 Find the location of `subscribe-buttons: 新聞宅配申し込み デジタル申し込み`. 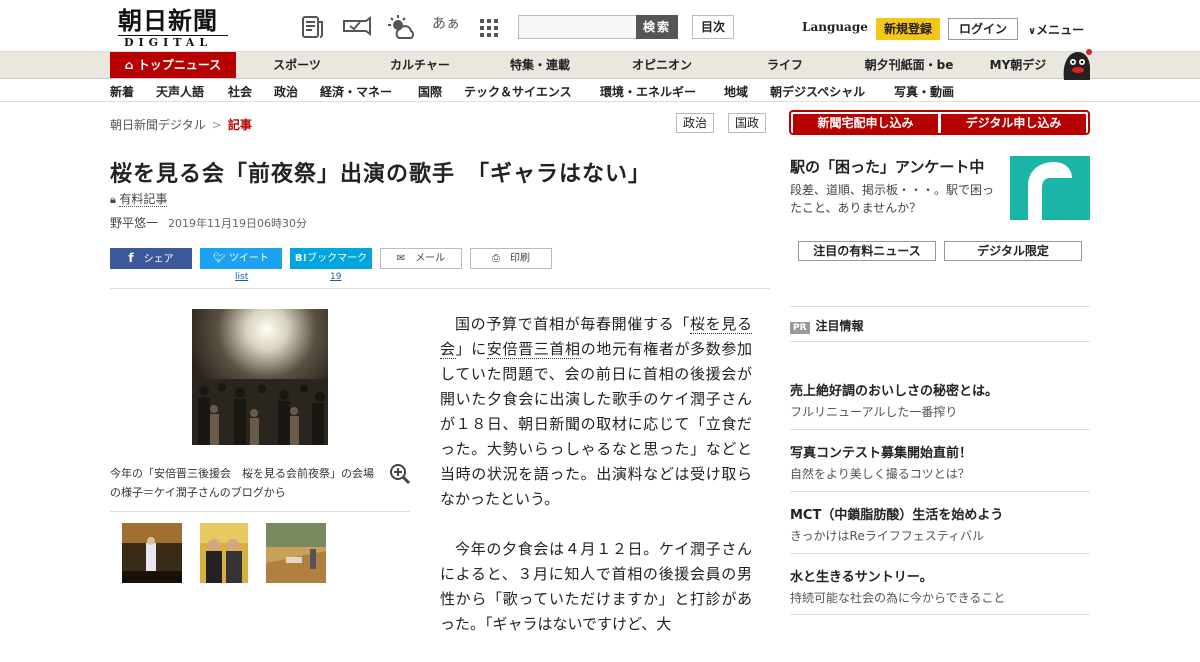

subscribe-buttons: 新聞宅配申し込み デジタル申し込み is located at coordinates (939, 122).